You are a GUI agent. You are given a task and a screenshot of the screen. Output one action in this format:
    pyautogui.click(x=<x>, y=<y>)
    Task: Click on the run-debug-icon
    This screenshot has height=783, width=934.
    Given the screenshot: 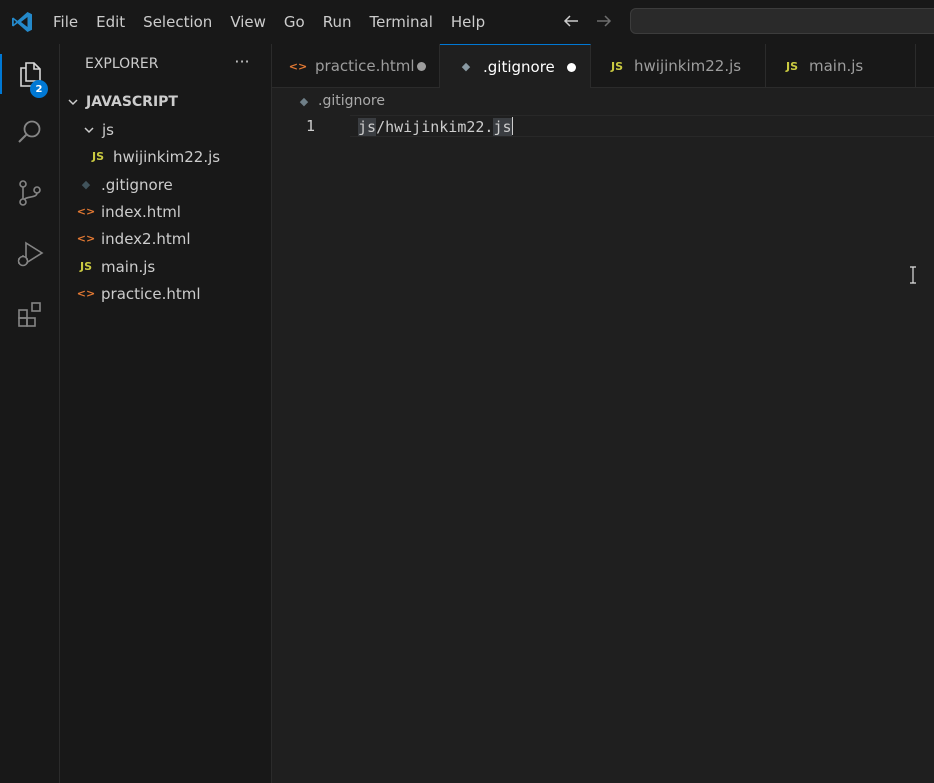 What is the action you would take?
    pyautogui.click(x=30, y=254)
    